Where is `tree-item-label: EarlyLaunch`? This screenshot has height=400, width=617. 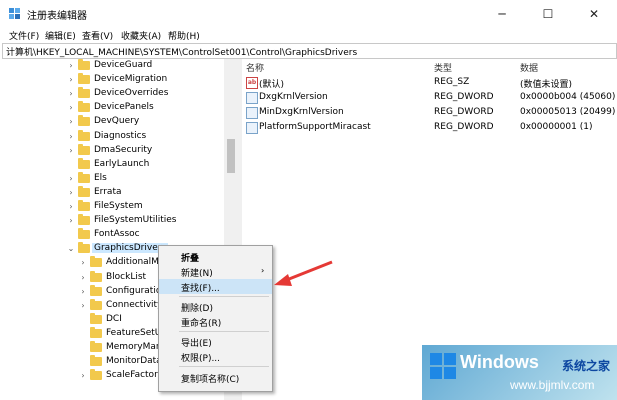 tree-item-label: EarlyLaunch is located at coordinates (122, 163).